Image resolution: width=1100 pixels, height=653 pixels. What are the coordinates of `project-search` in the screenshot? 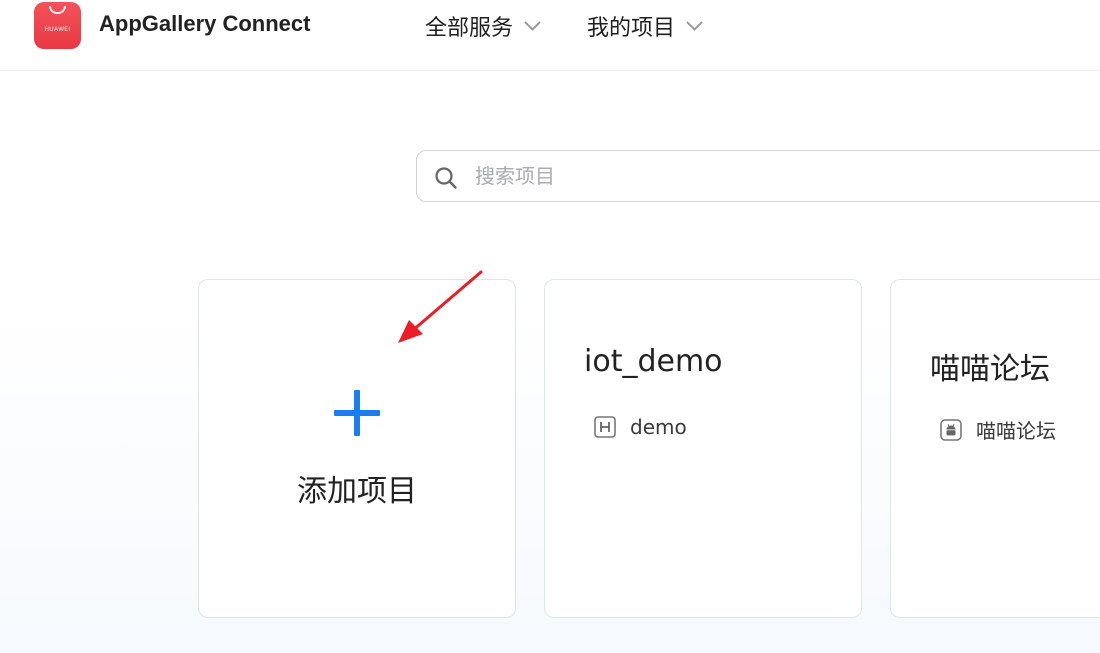 It's located at (758, 176).